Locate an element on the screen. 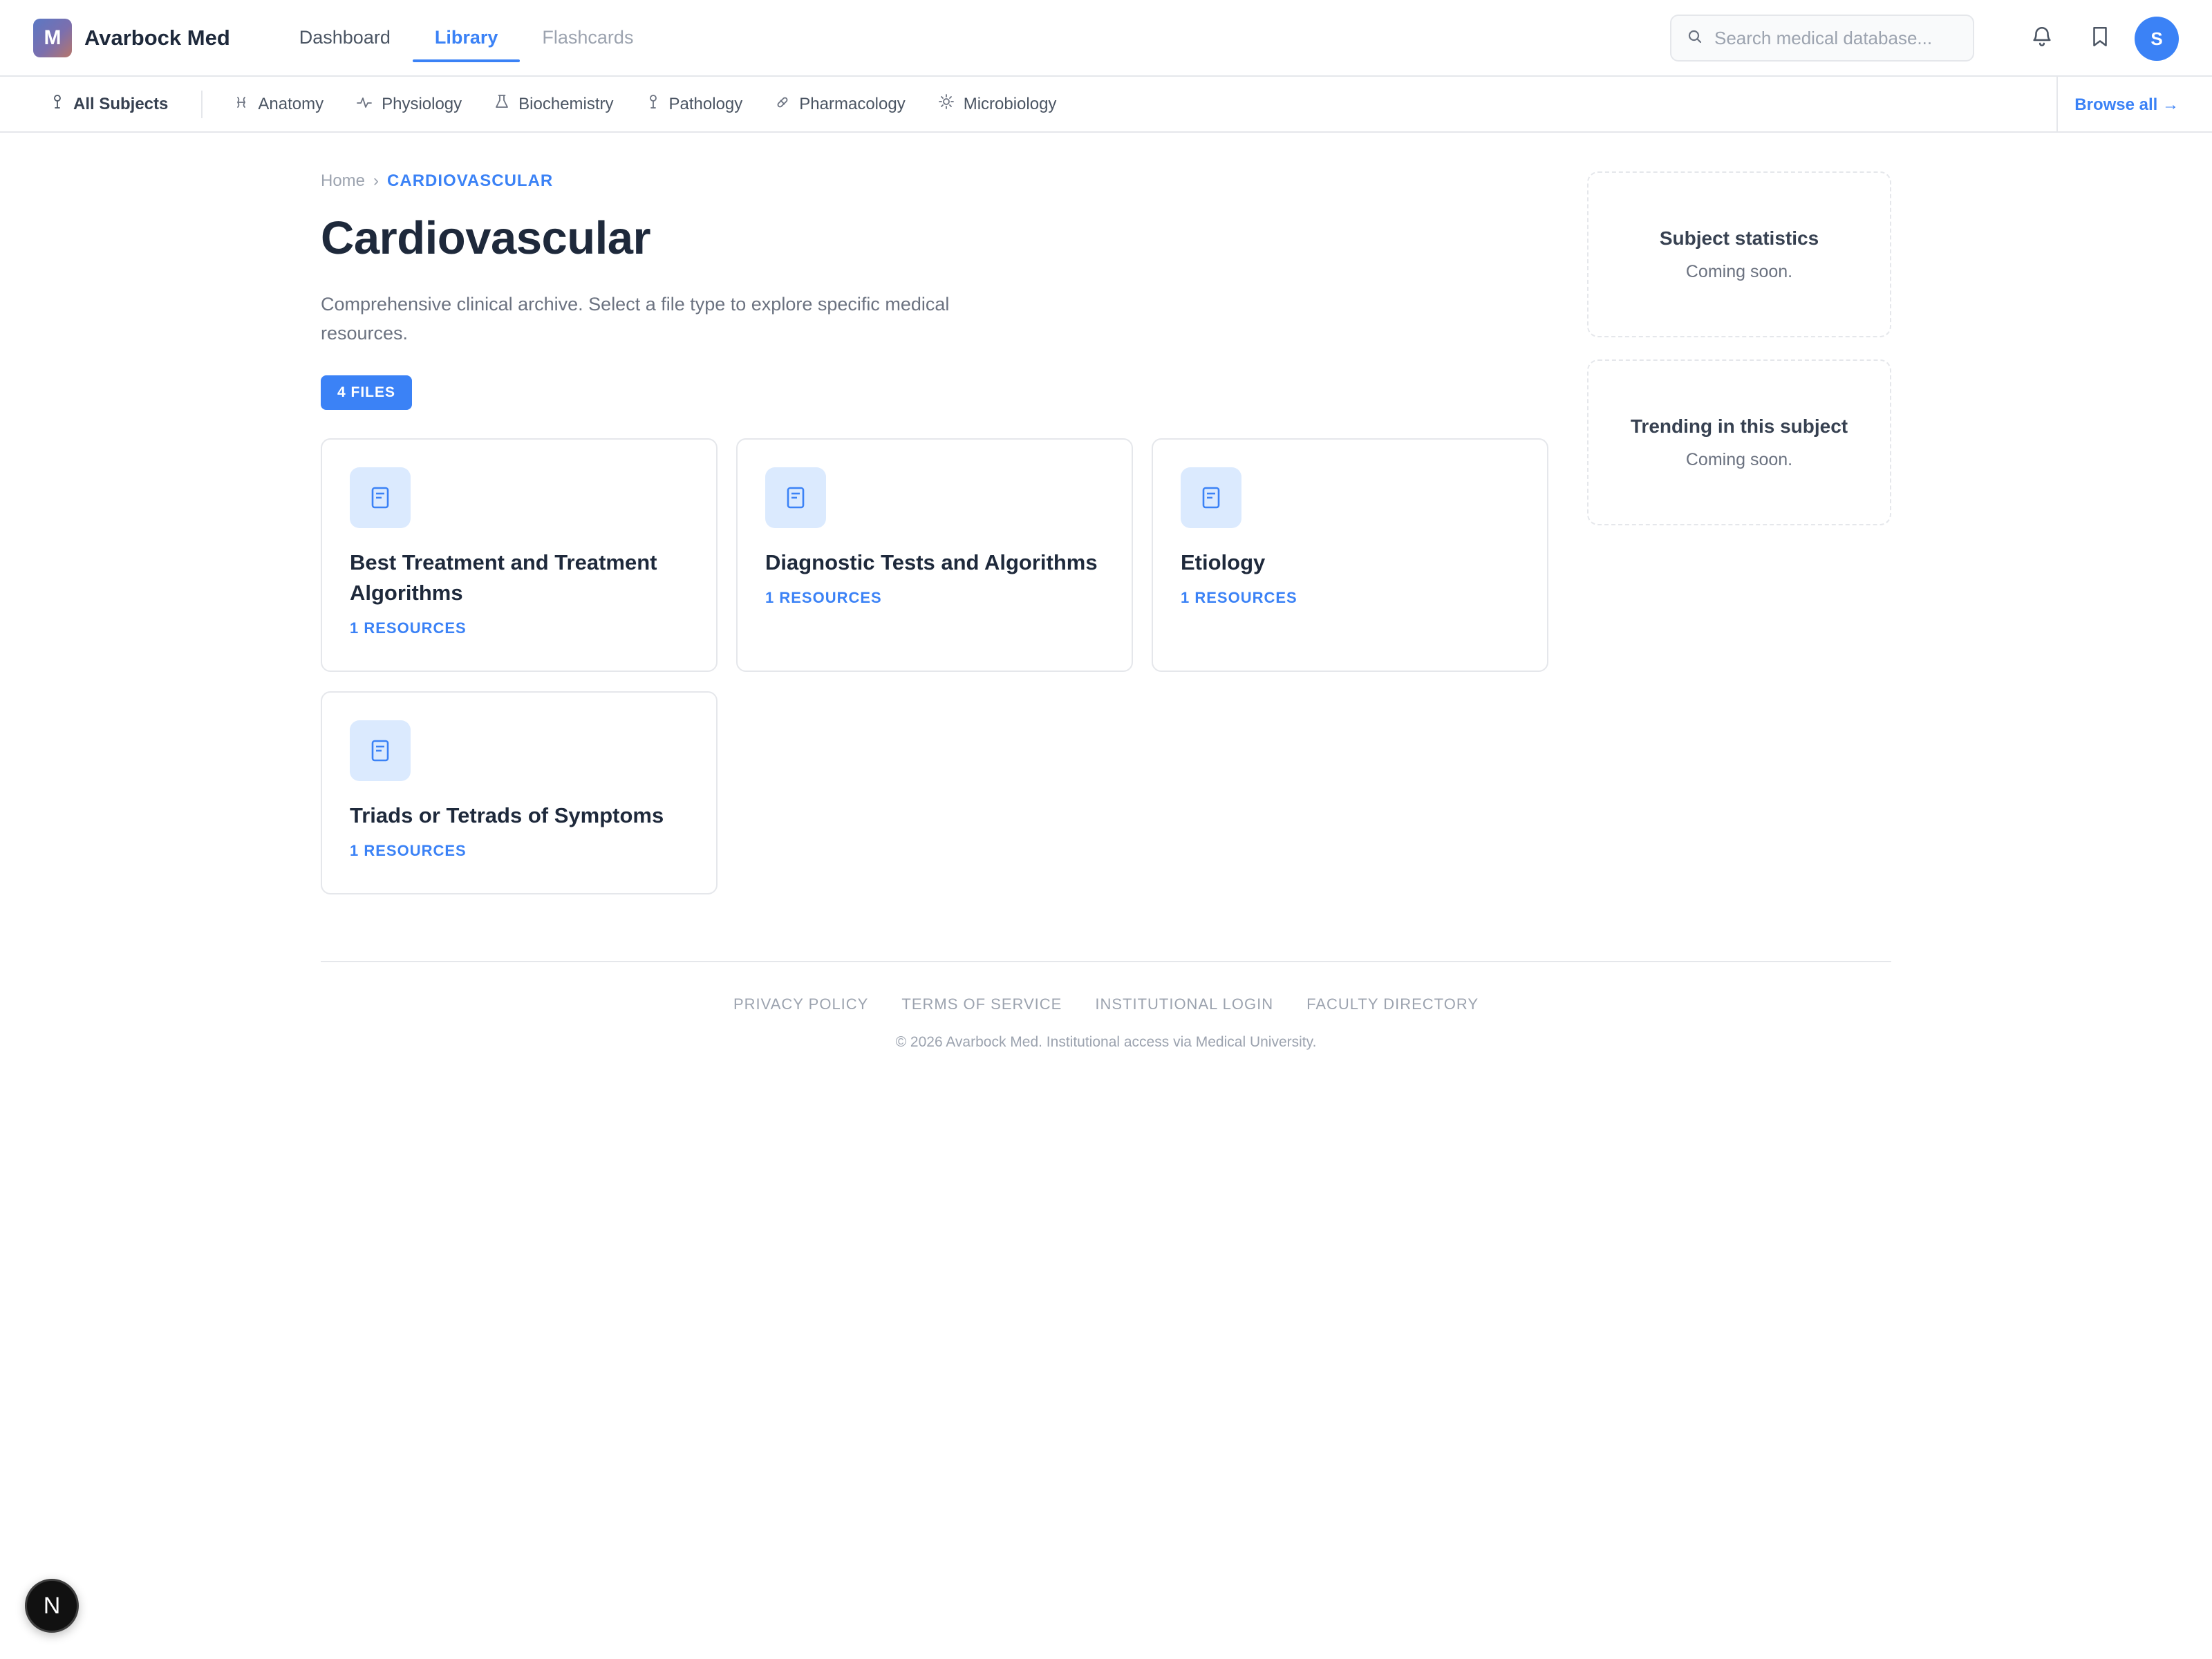 The height and width of the screenshot is (1659, 2212). subject-pharmacology-label: Pharmacology is located at coordinates (852, 104).